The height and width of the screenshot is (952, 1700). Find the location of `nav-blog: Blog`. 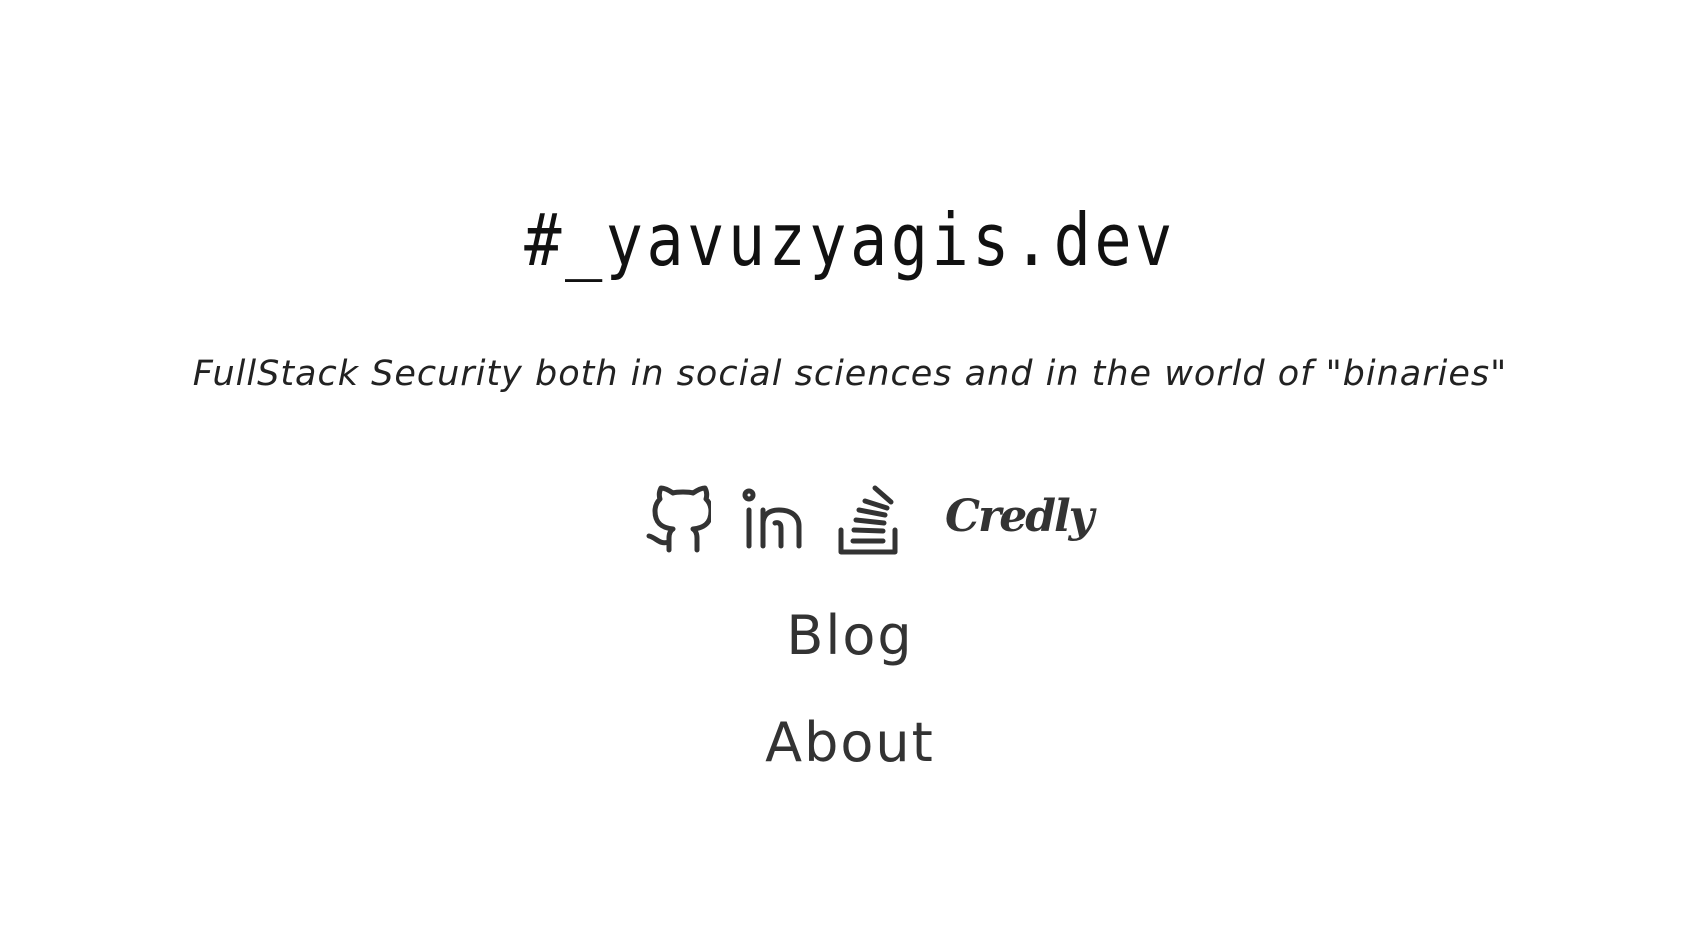

nav-blog: Blog is located at coordinates (850, 636).